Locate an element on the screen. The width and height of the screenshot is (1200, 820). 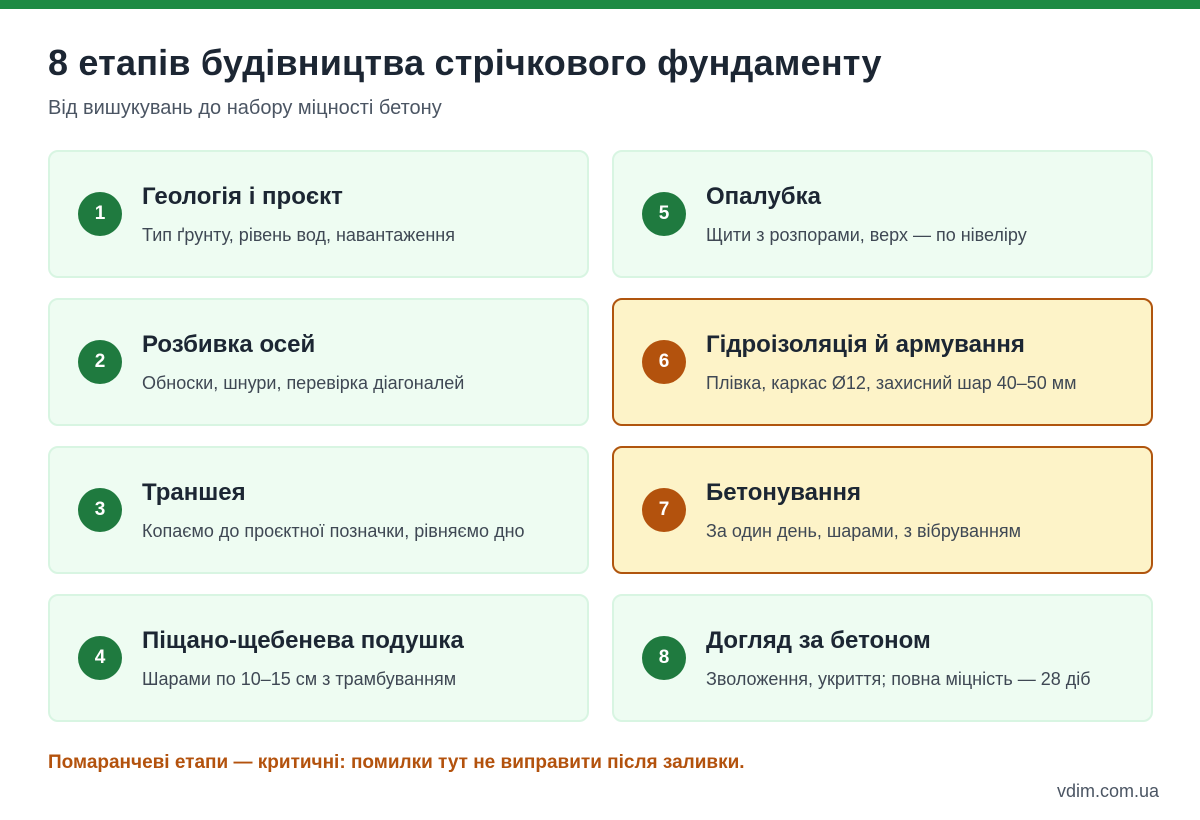
step-number-badge: 4 is located at coordinates (100, 658).